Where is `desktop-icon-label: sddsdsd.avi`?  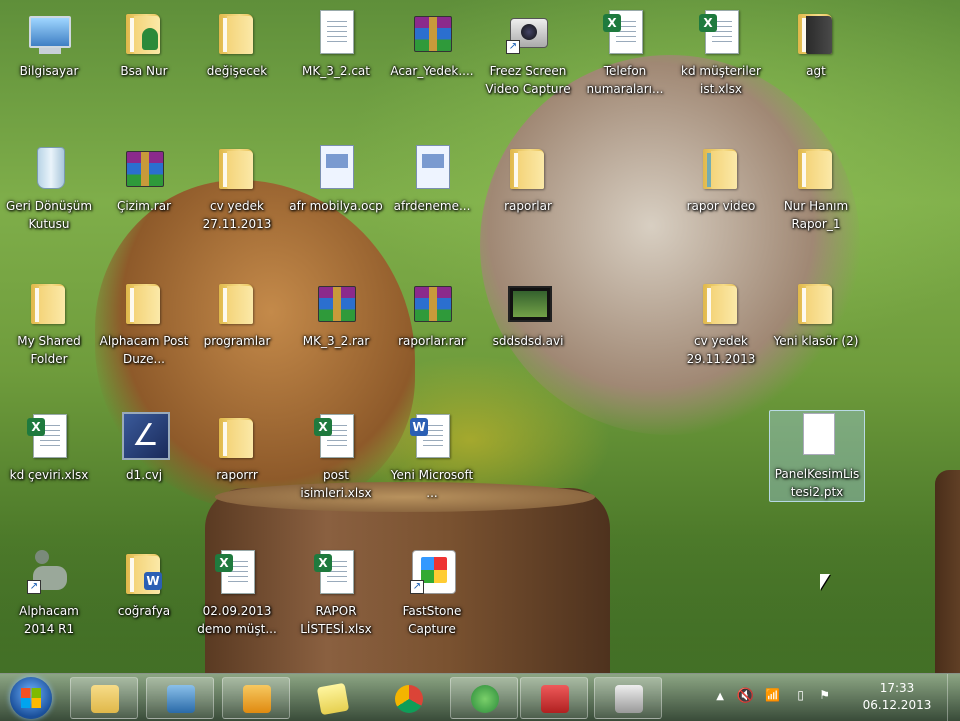
desktop-icon-label: sddsdsd.avi is located at coordinates (528, 341).